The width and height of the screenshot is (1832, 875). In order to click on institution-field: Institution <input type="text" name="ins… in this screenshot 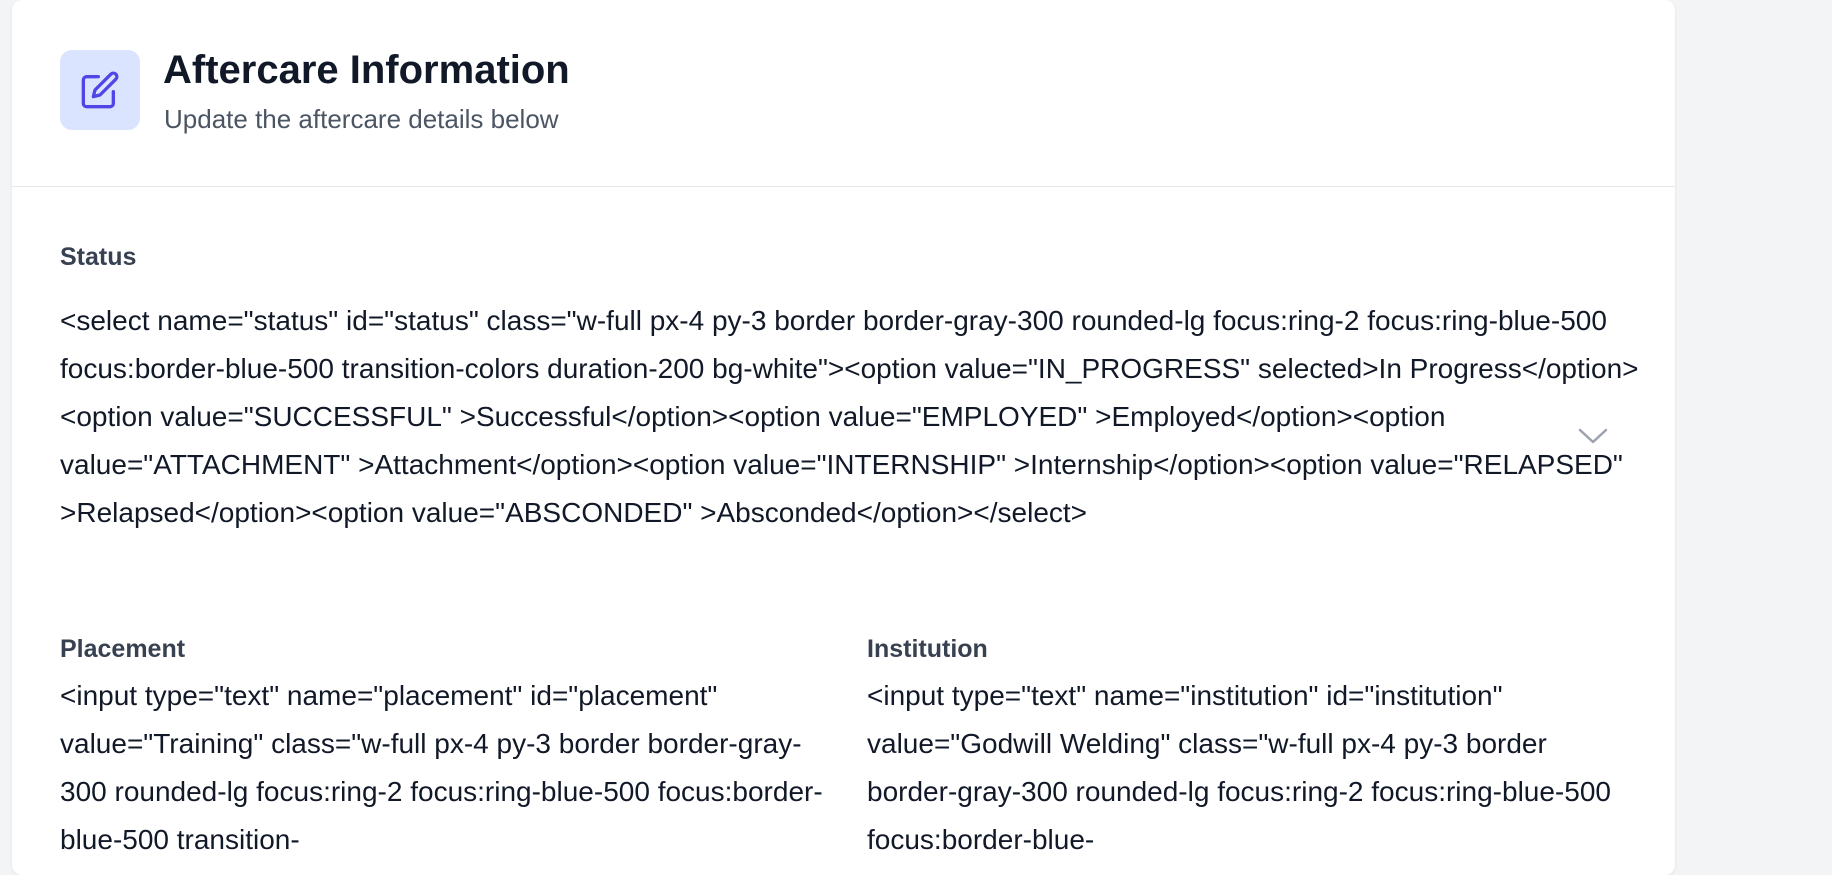, I will do `click(1252, 749)`.